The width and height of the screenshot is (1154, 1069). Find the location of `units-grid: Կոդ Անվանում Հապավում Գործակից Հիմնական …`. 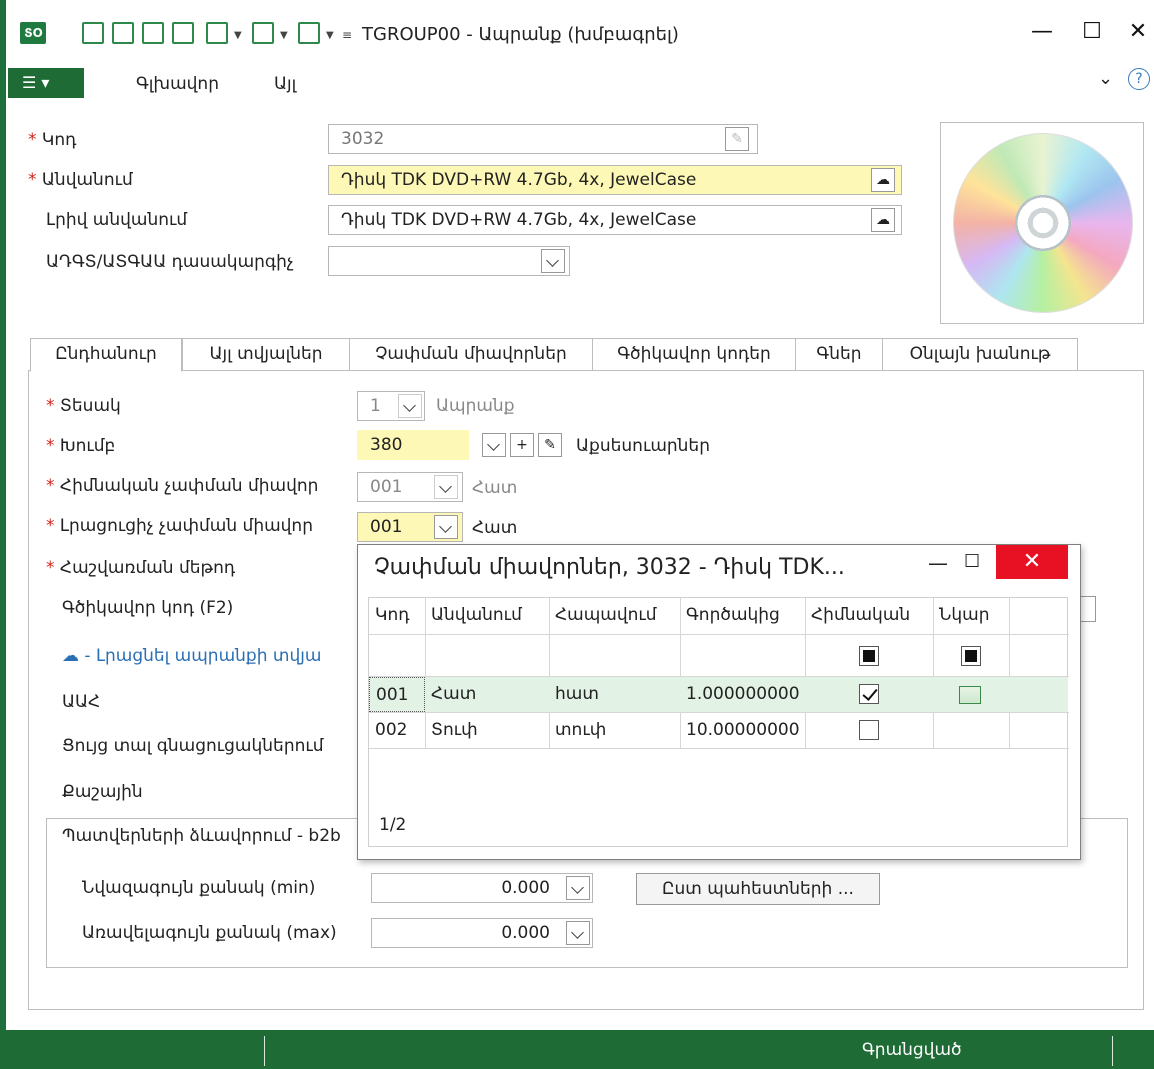

units-grid: Կոդ Անվանում Հապավում Գործակից Հիմնական … is located at coordinates (718, 722).